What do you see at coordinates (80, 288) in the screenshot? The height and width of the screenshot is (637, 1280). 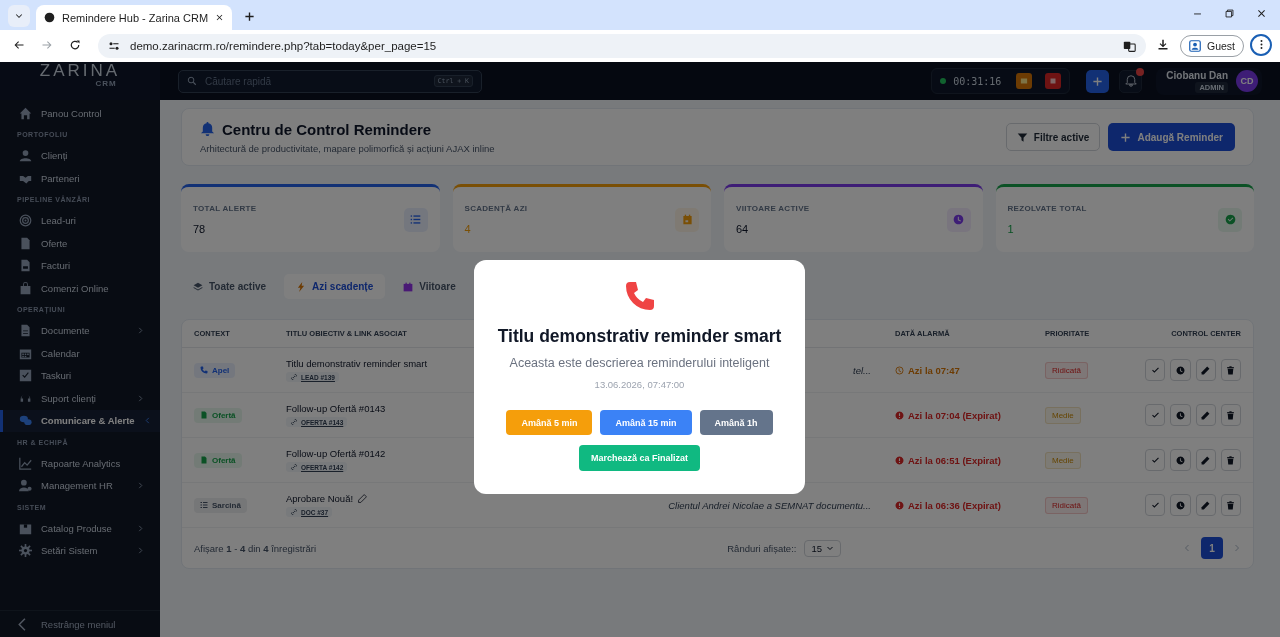 I see `sidebar-item: Comenzi Online` at bounding box center [80, 288].